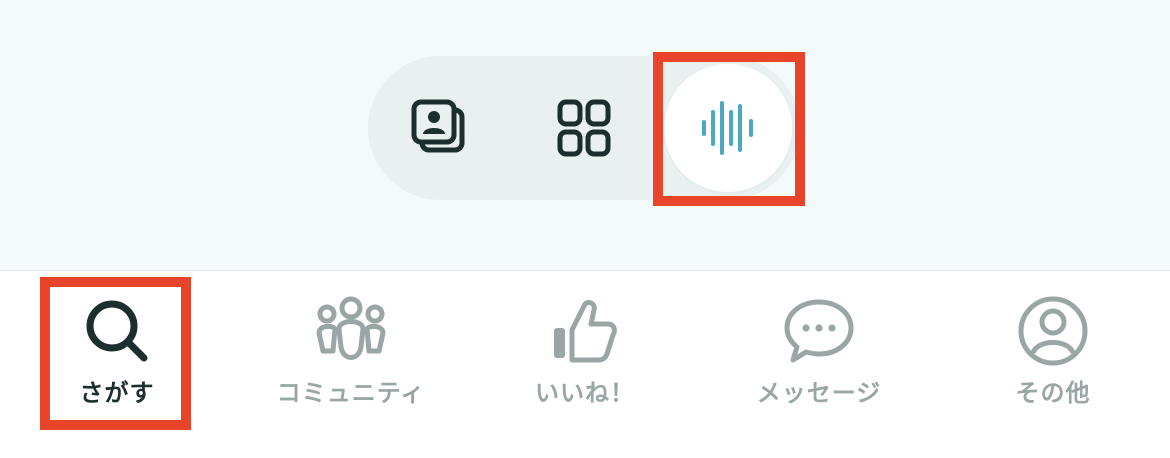 This screenshot has width=1170, height=458. What do you see at coordinates (585, 393) in the screenshot?
I see `tab-label: いいね！` at bounding box center [585, 393].